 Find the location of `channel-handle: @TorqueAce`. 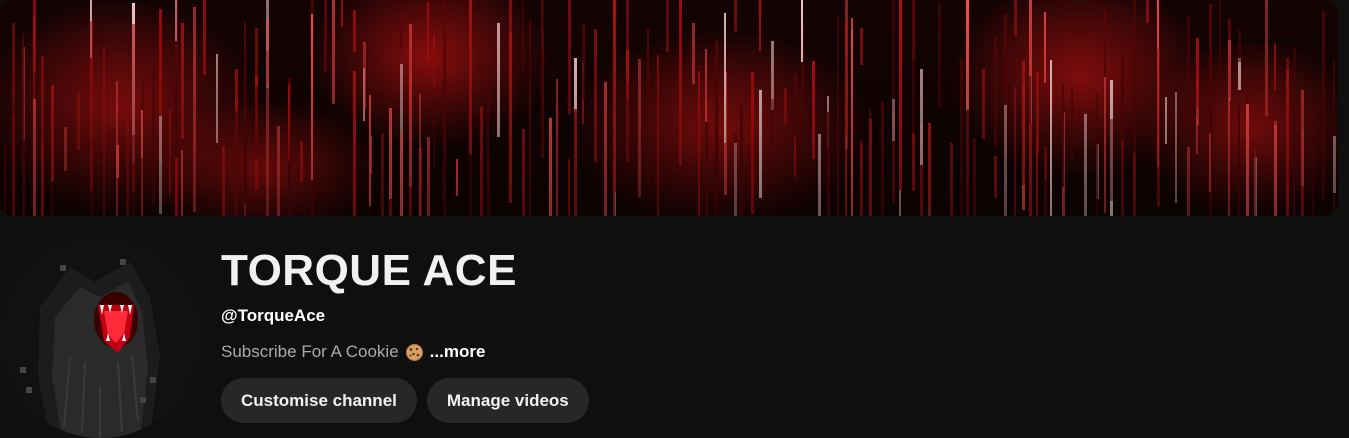

channel-handle: @TorqueAce is located at coordinates (273, 315).